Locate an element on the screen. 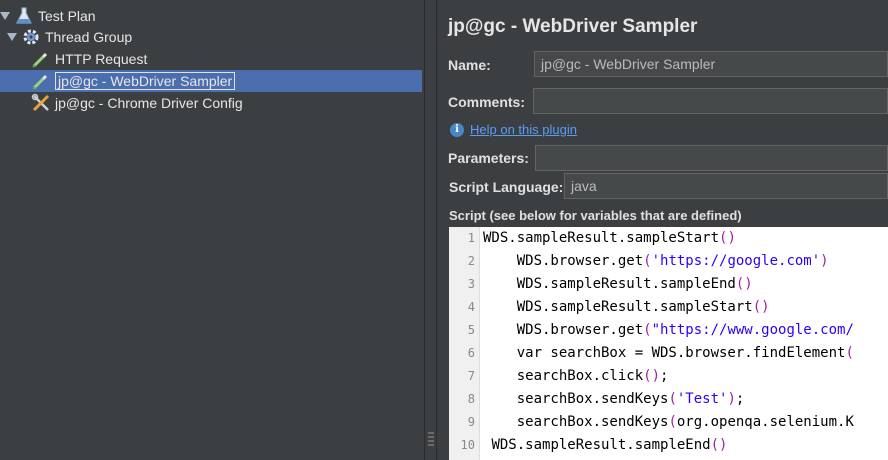  tree-item-http-request: HTTP Request is located at coordinates (89, 59).